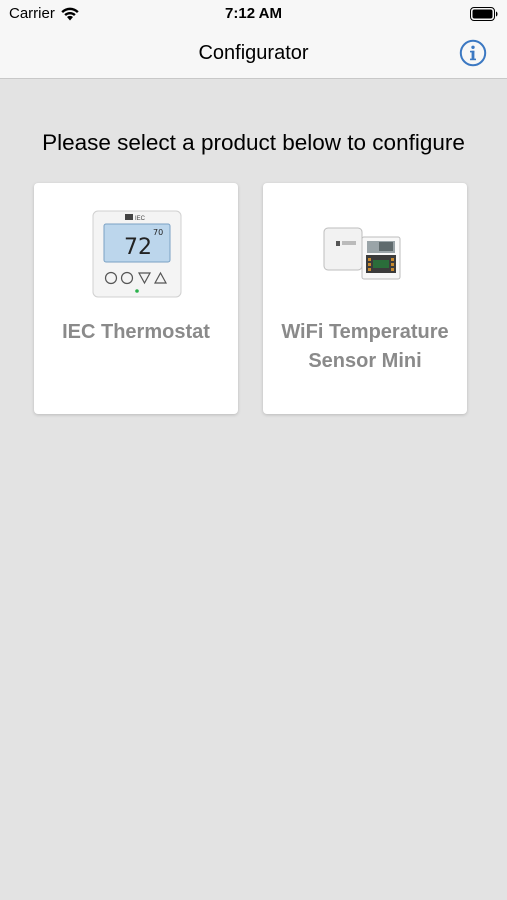 The image size is (507, 900). I want to click on product-label: WiFi Temperature Sensor Mini, so click(365, 346).